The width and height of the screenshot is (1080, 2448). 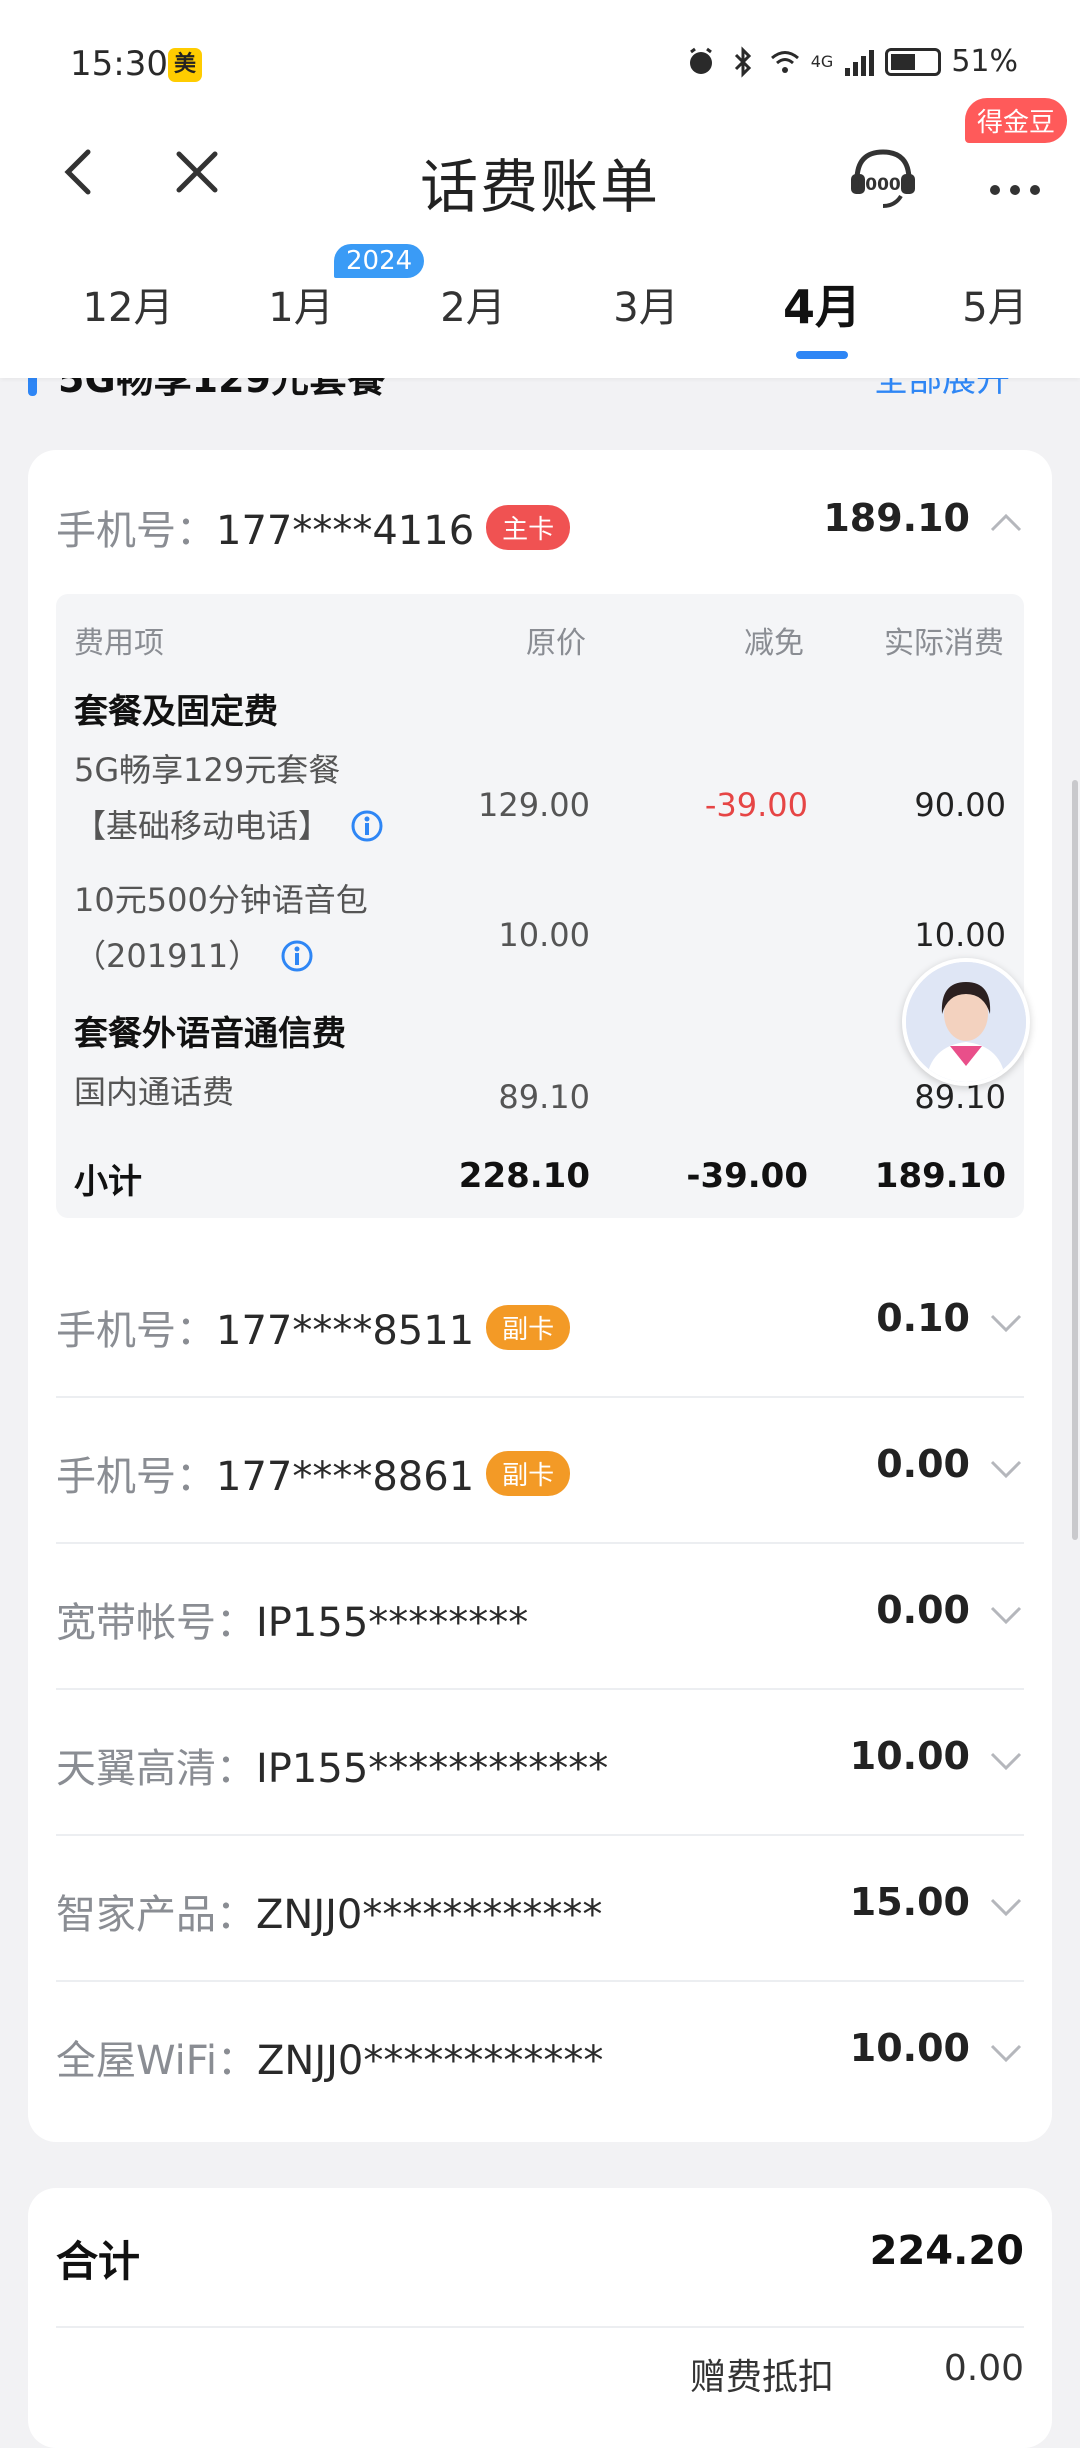 What do you see at coordinates (556, 643) in the screenshot?
I see `col-header-original: 原价` at bounding box center [556, 643].